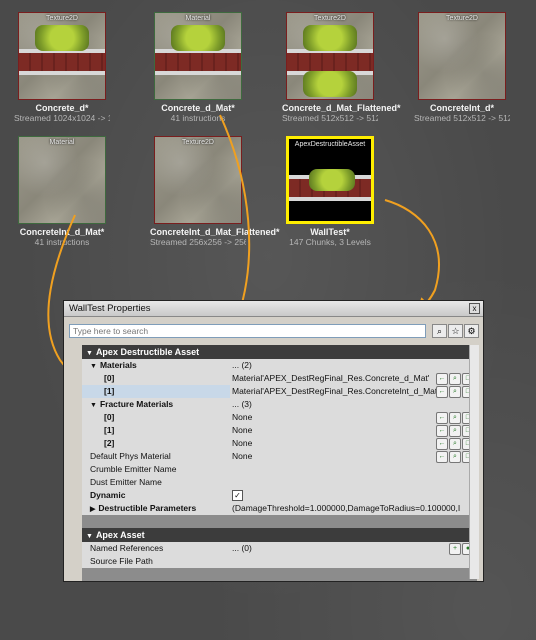 The image size is (536, 640). What do you see at coordinates (133, 469) in the screenshot?
I see `property-key-label: Crumble Emitter Name` at bounding box center [133, 469].